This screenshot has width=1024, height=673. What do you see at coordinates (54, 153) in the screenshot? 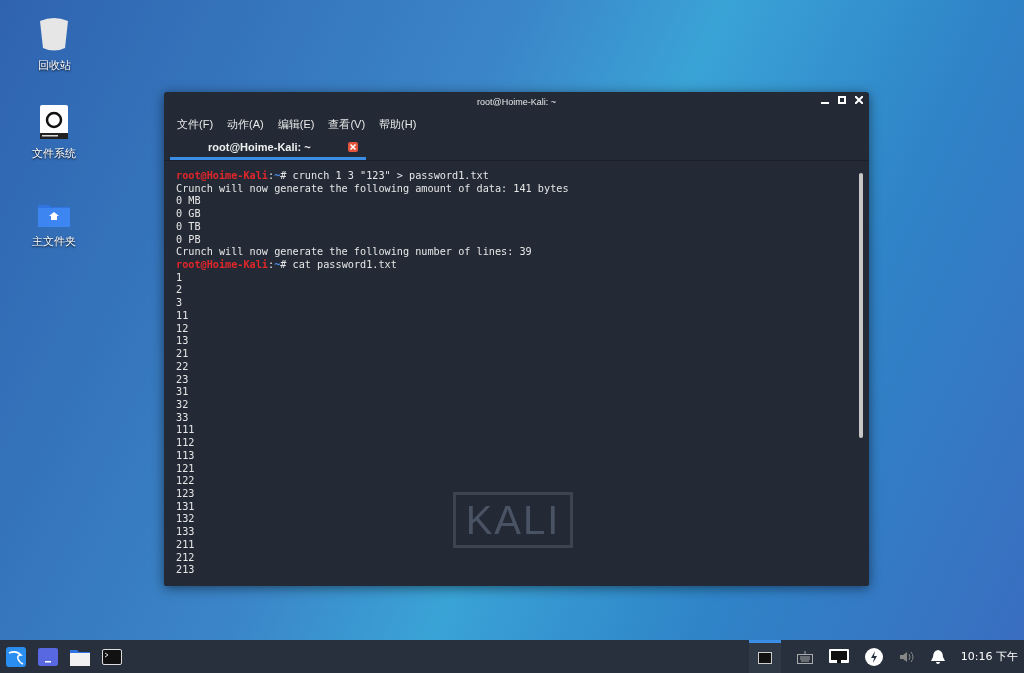
I see `icon-label: 文件系统` at bounding box center [54, 153].